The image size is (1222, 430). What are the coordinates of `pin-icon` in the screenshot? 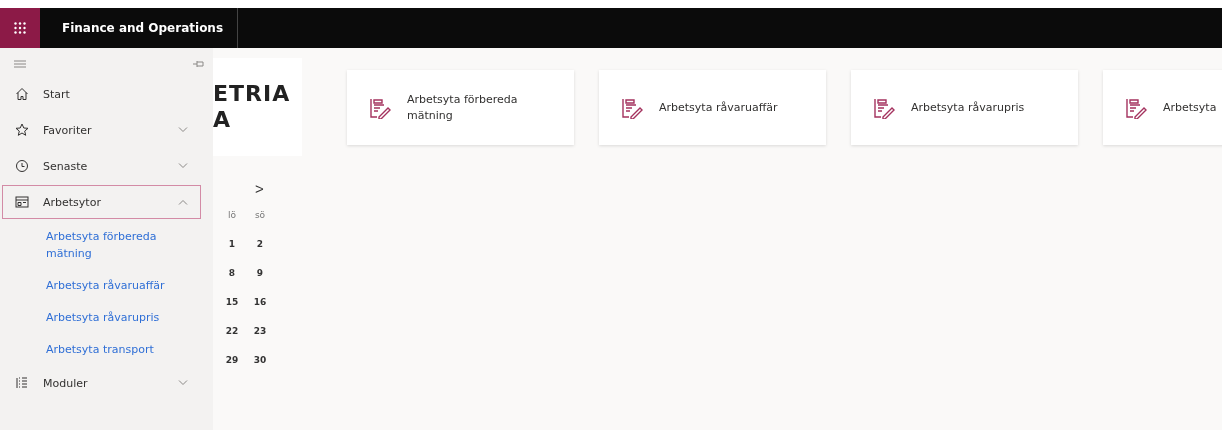 It's located at (199, 64).